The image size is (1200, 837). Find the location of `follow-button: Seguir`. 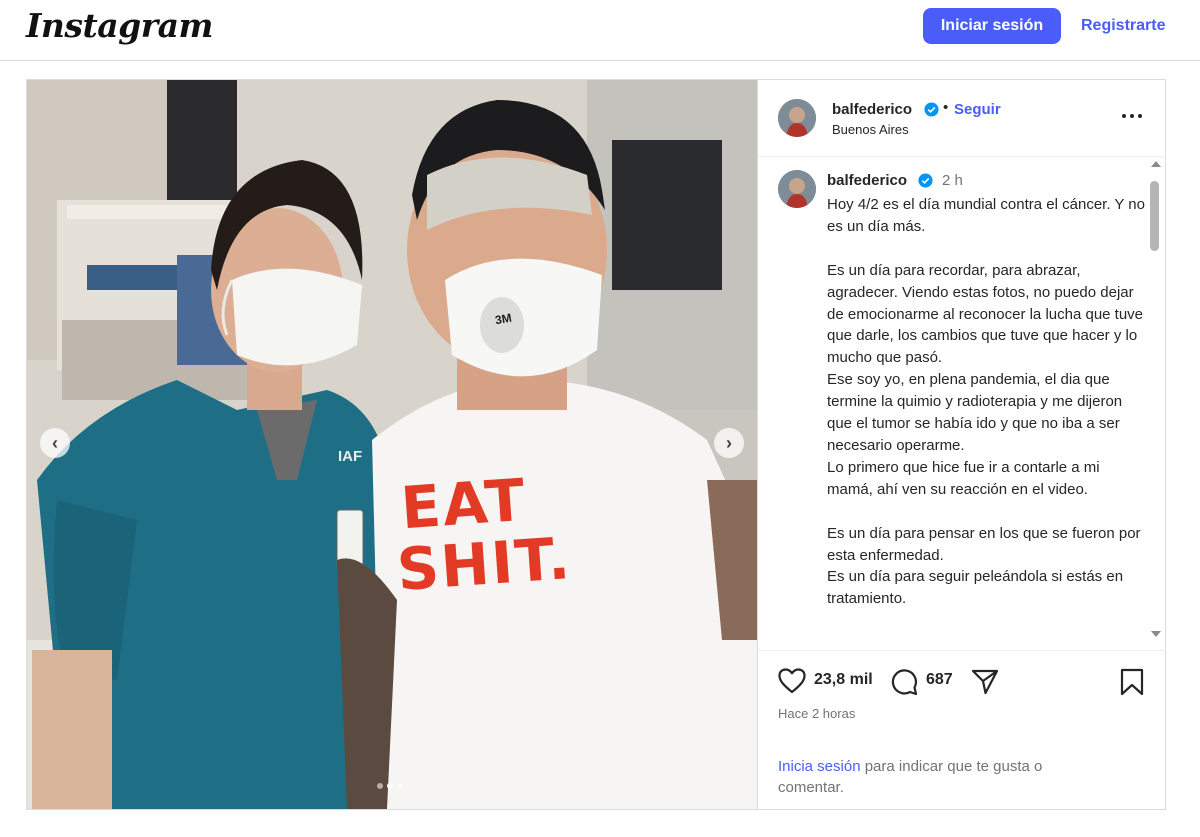

follow-button: Seguir is located at coordinates (977, 109).